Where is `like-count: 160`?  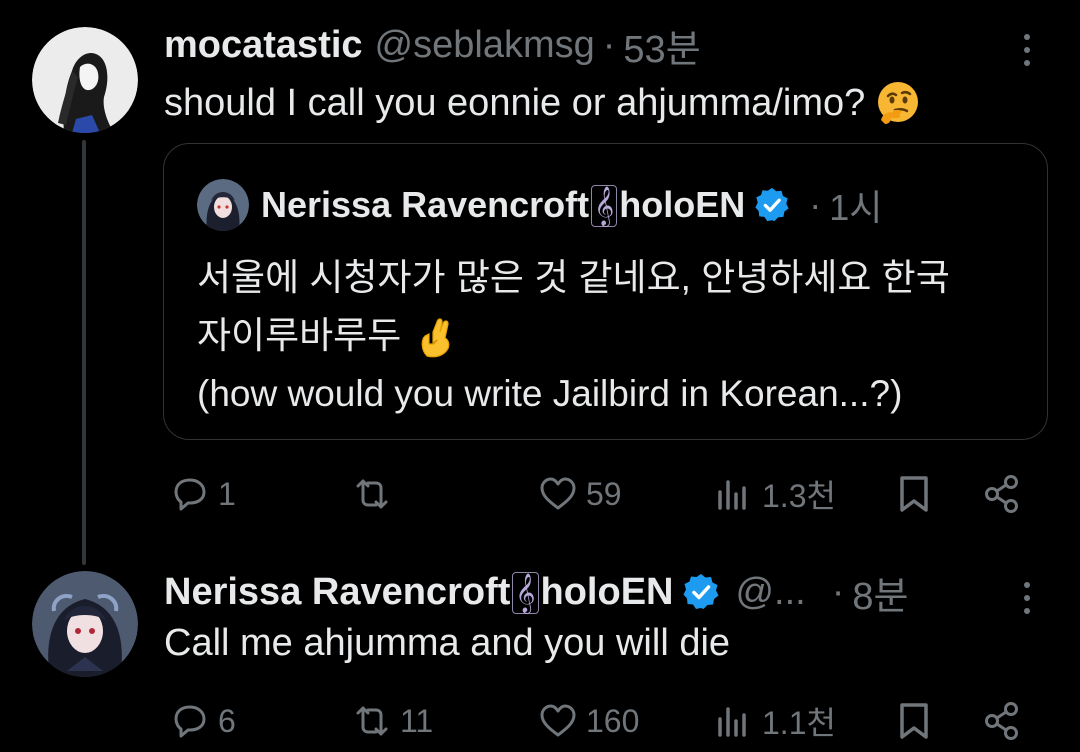 like-count: 160 is located at coordinates (613, 720).